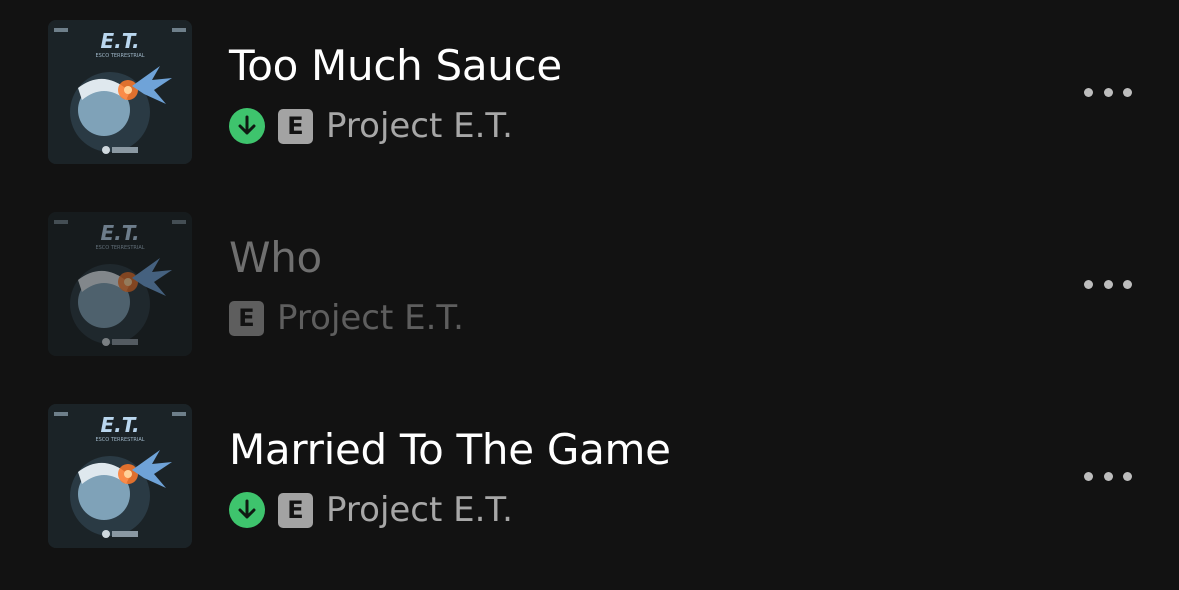  Describe the element at coordinates (450, 449) in the screenshot. I see `track-title: Married To The Game` at that location.